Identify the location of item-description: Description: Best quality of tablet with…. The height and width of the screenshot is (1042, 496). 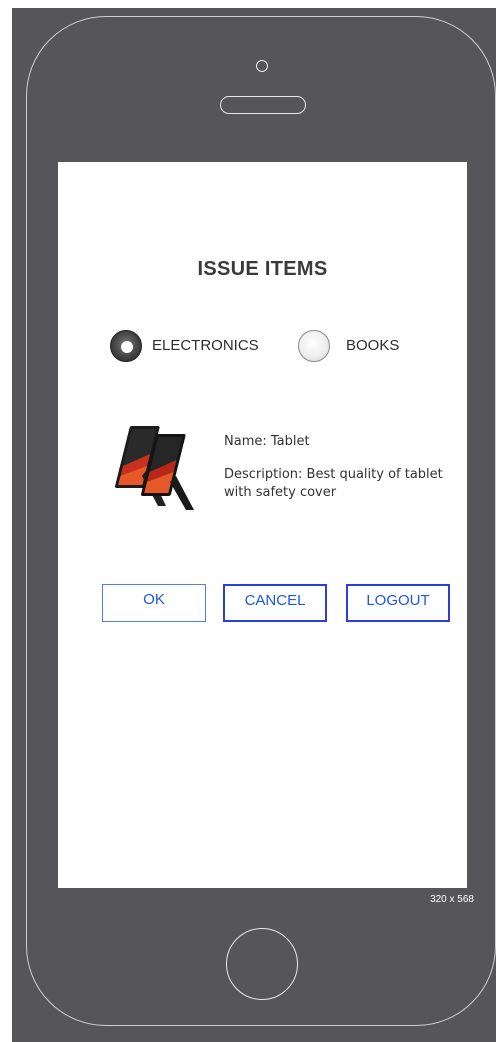
(333, 483).